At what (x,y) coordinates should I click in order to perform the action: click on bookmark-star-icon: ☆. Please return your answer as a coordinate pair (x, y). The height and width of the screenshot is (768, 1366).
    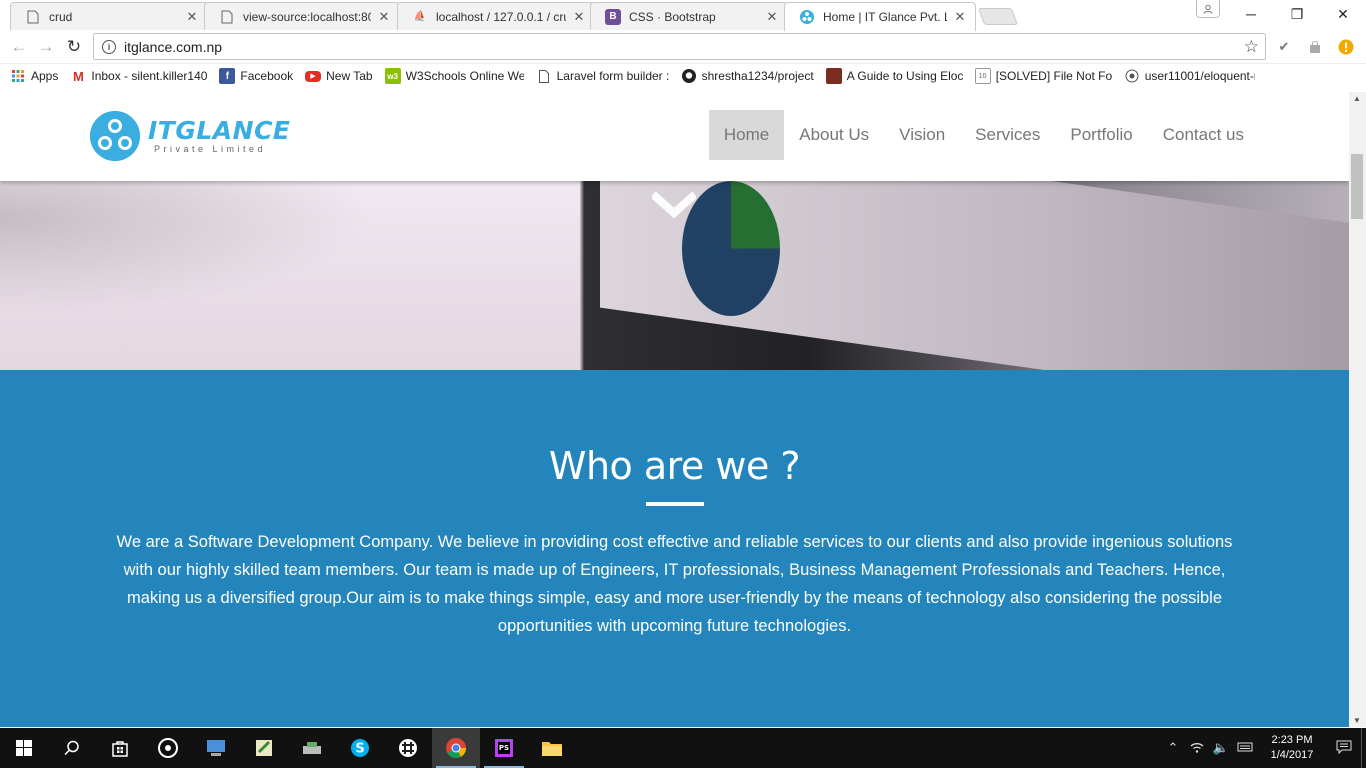
    Looking at the image, I should click on (1251, 47).